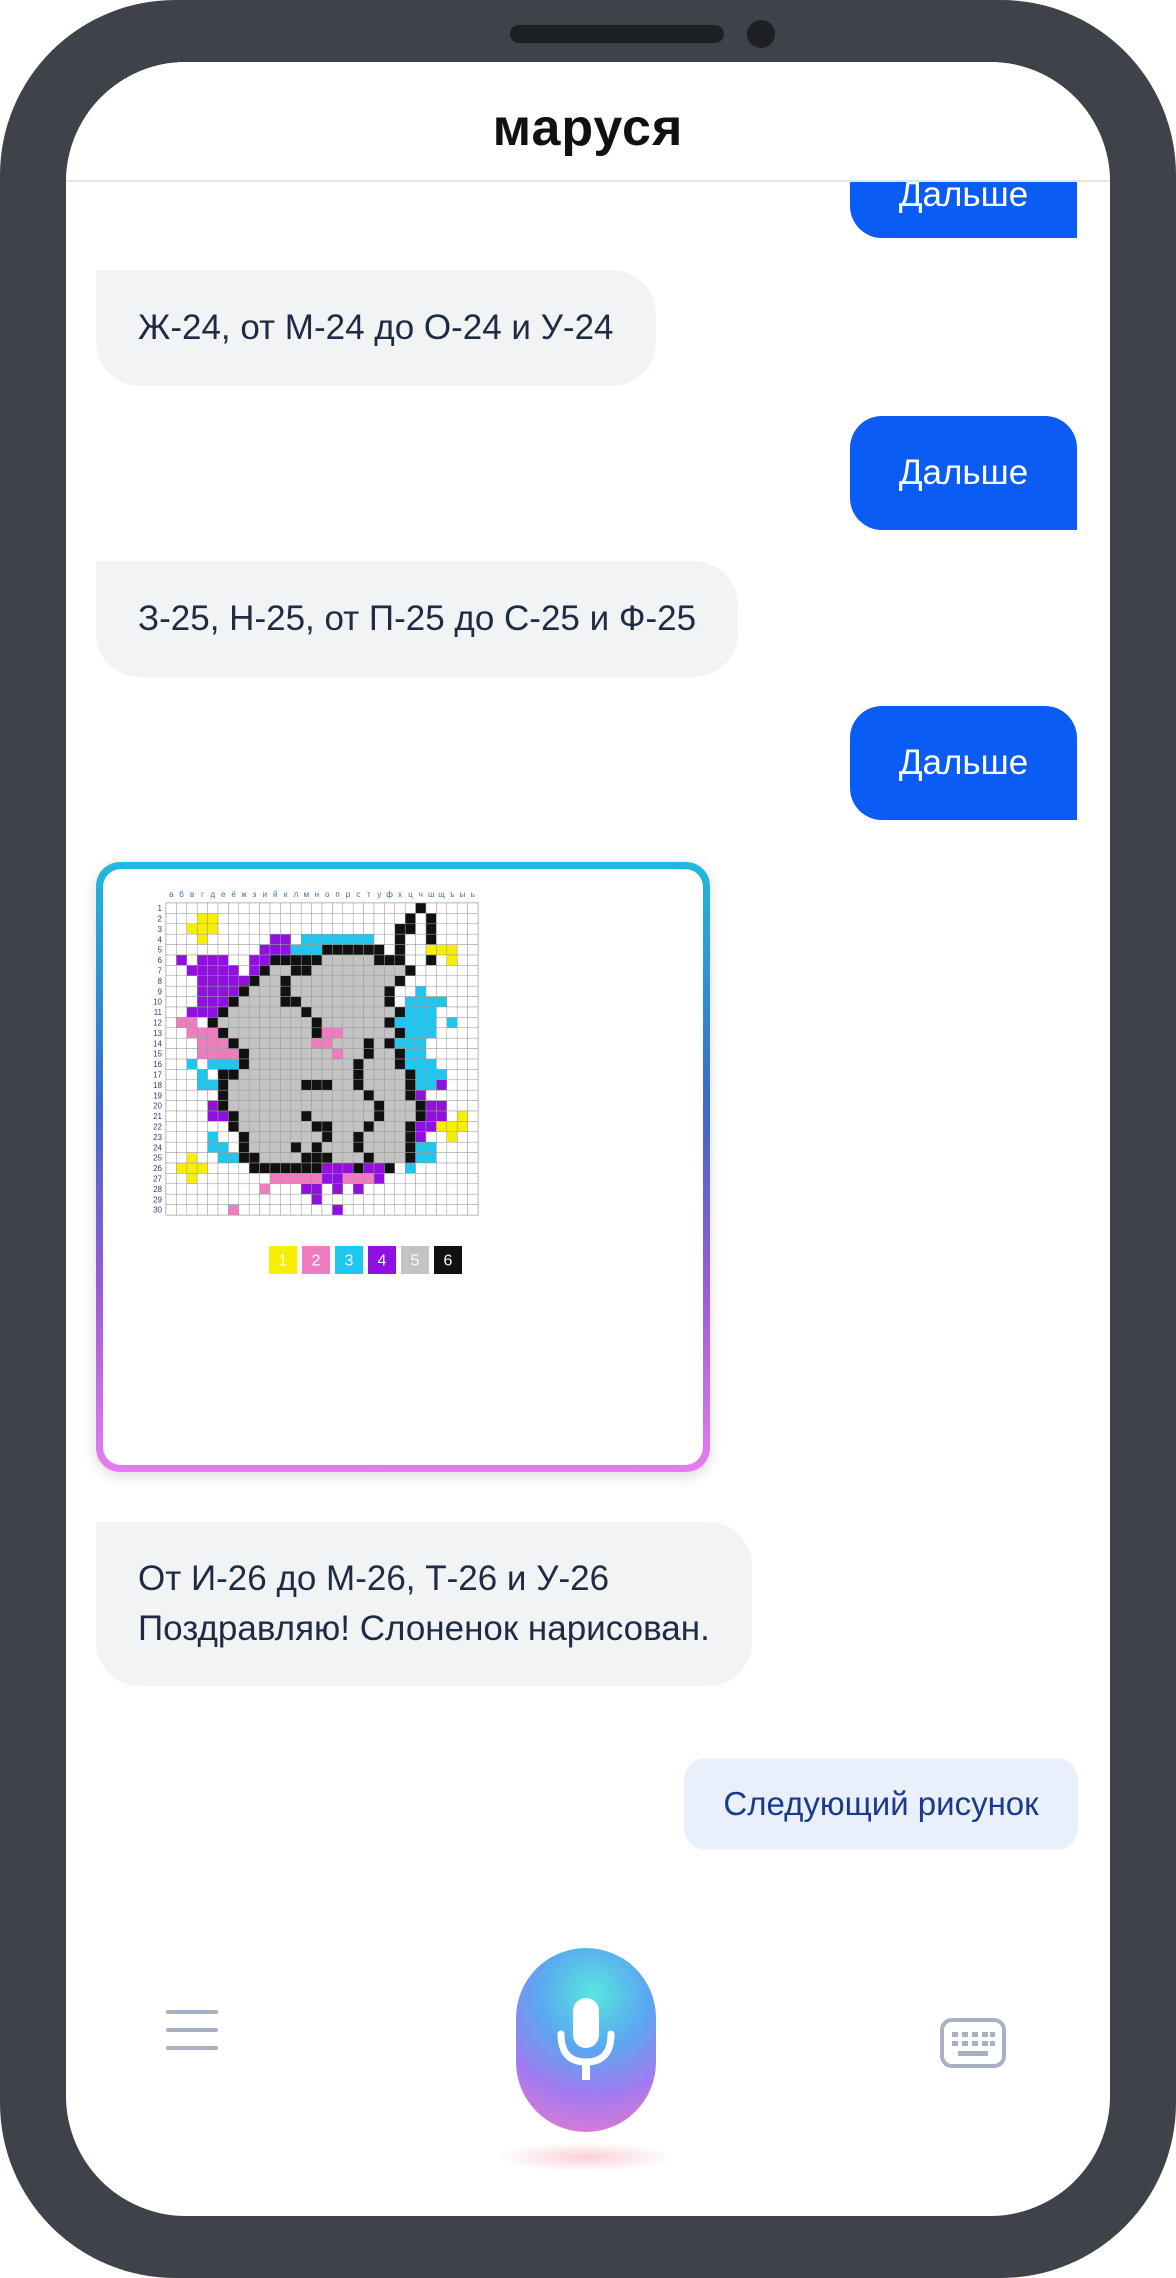  What do you see at coordinates (410, 894) in the screenshot?
I see `column-letter-label: ц` at bounding box center [410, 894].